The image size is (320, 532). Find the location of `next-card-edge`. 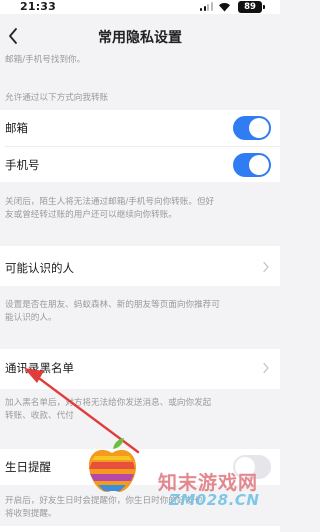

next-card-edge is located at coordinates (140, 529).